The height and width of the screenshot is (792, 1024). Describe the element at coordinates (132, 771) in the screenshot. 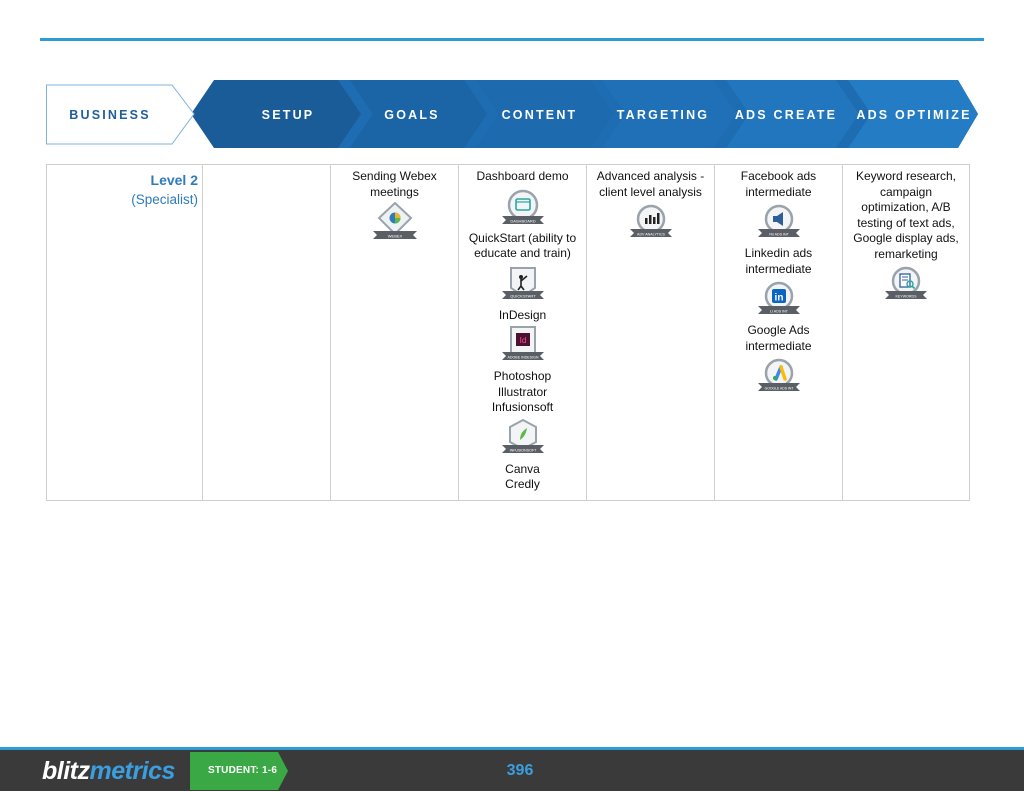

I see `logo-text-metrics: metrics` at that location.